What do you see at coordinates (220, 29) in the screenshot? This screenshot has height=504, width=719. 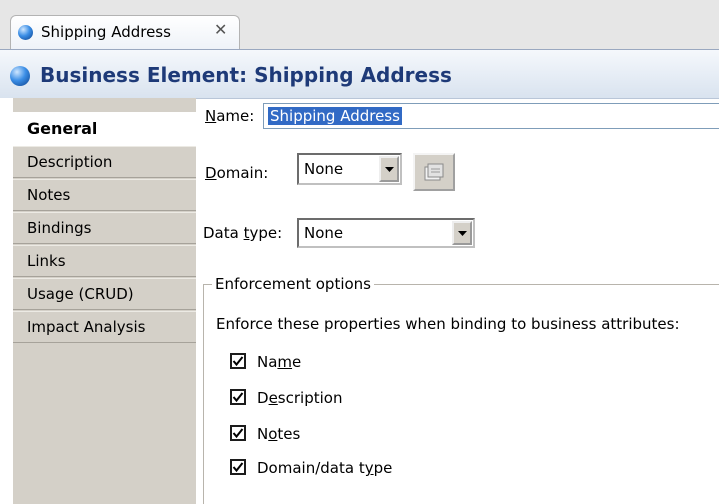 I see `close-icon: ✕` at bounding box center [220, 29].